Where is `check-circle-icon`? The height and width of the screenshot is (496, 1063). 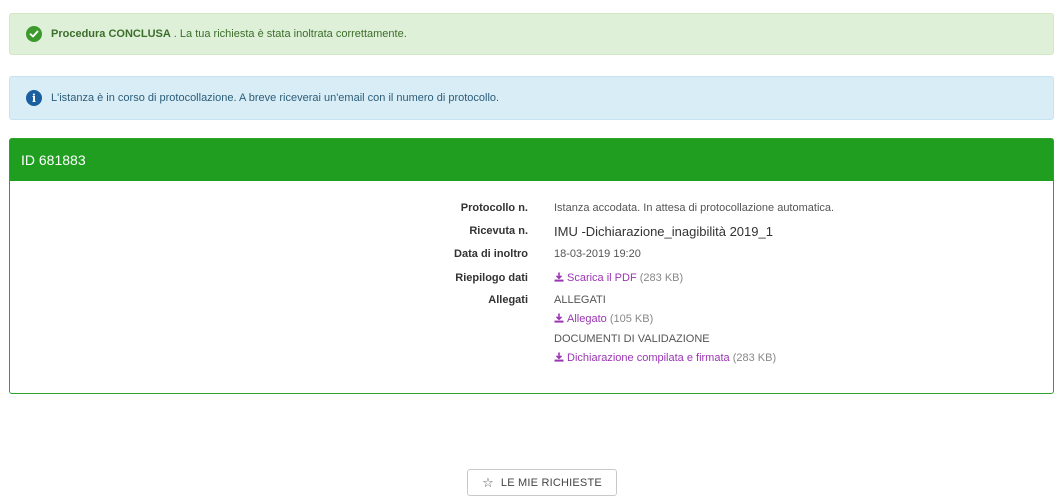
check-circle-icon is located at coordinates (34, 34).